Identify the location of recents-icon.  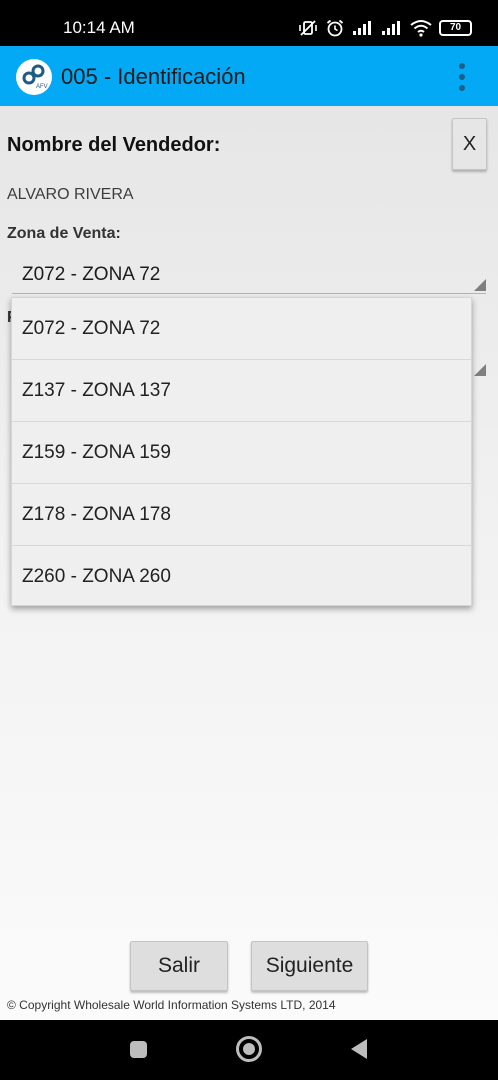
(138, 1049).